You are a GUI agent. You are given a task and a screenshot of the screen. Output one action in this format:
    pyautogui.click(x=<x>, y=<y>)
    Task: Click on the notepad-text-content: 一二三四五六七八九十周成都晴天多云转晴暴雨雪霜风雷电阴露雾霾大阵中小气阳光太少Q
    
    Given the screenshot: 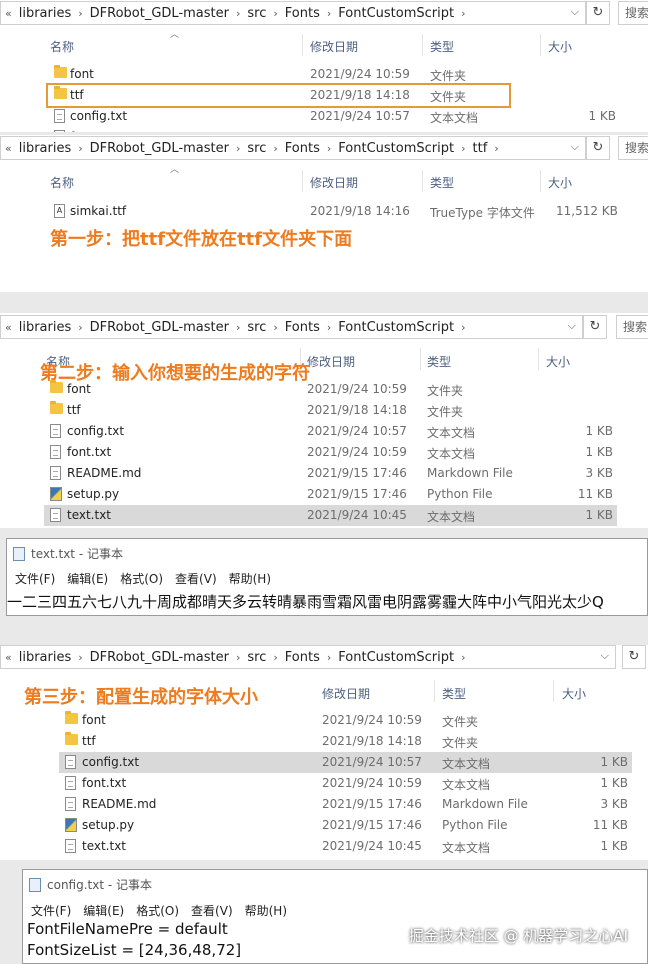 What is the action you would take?
    pyautogui.click(x=305, y=601)
    